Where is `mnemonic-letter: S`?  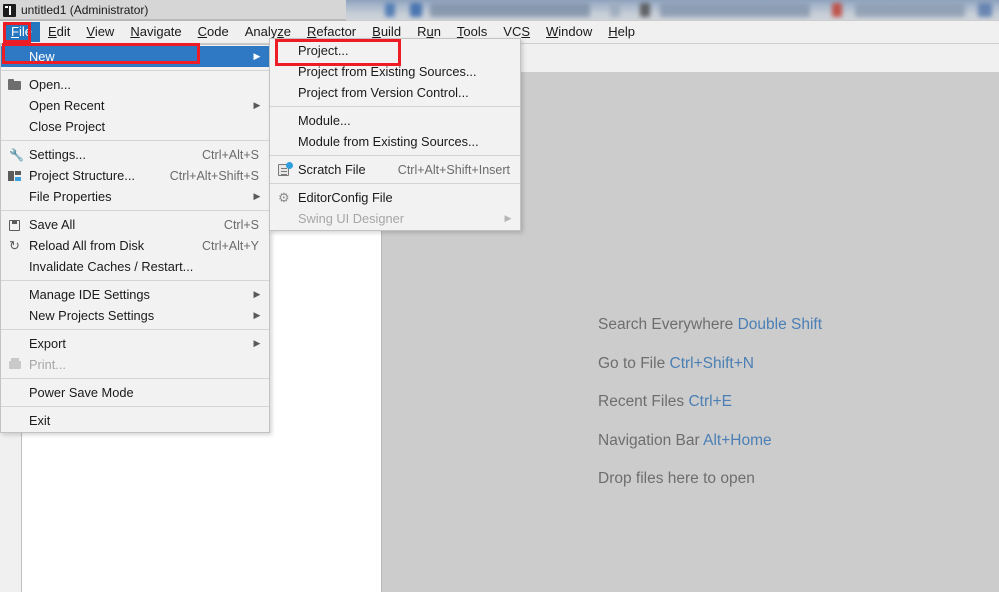 mnemonic-letter: S is located at coordinates (526, 31).